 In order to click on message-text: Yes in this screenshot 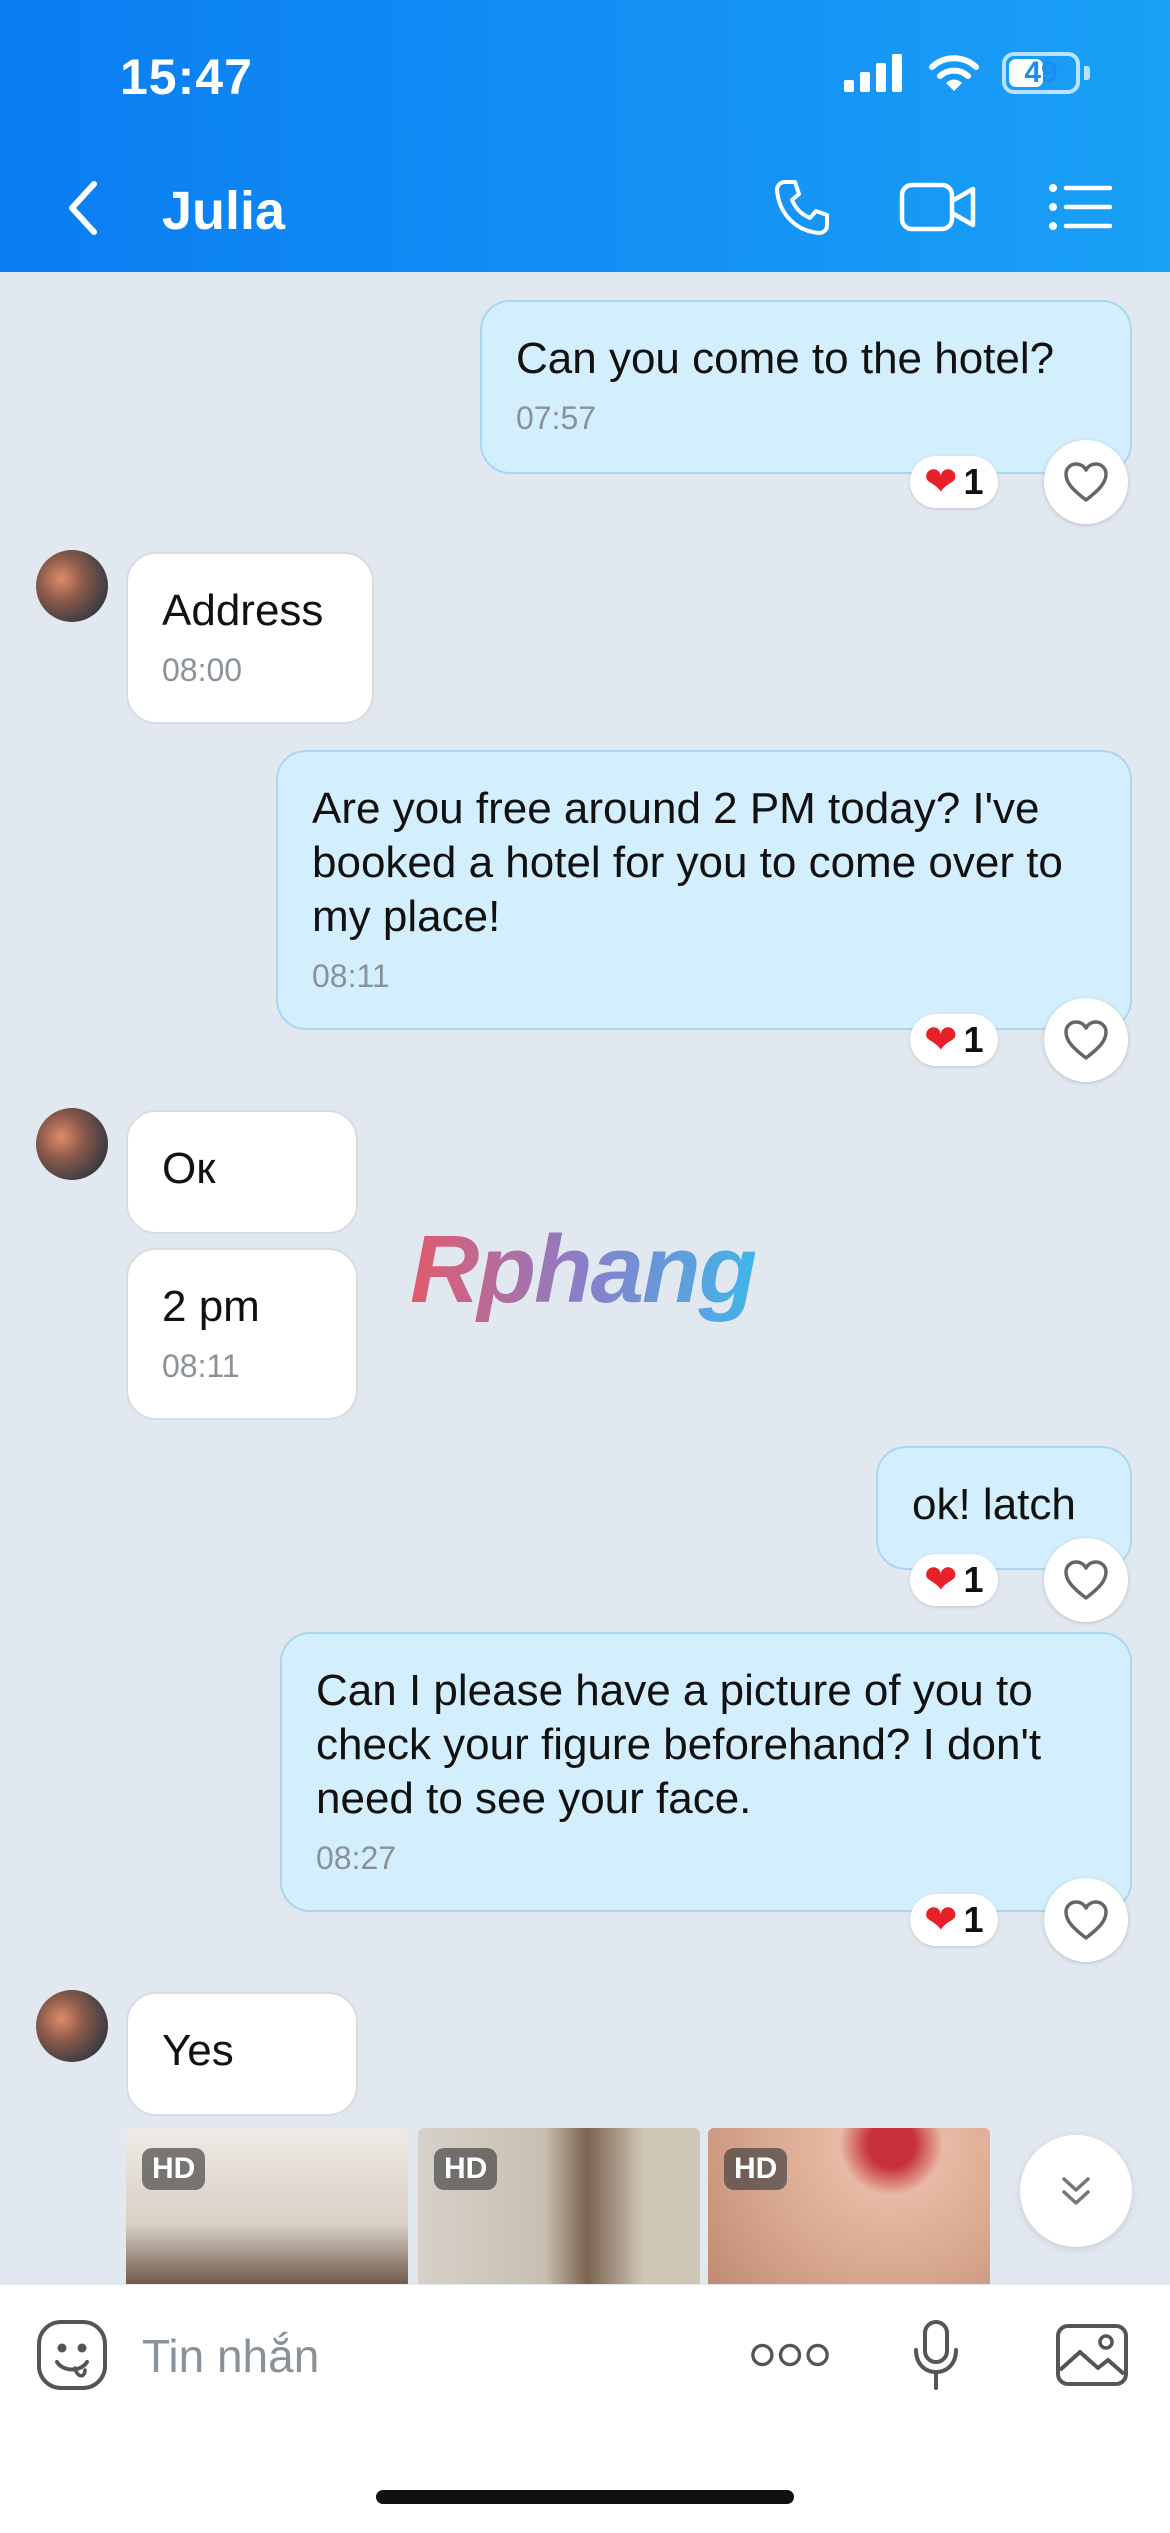, I will do `click(198, 2050)`.